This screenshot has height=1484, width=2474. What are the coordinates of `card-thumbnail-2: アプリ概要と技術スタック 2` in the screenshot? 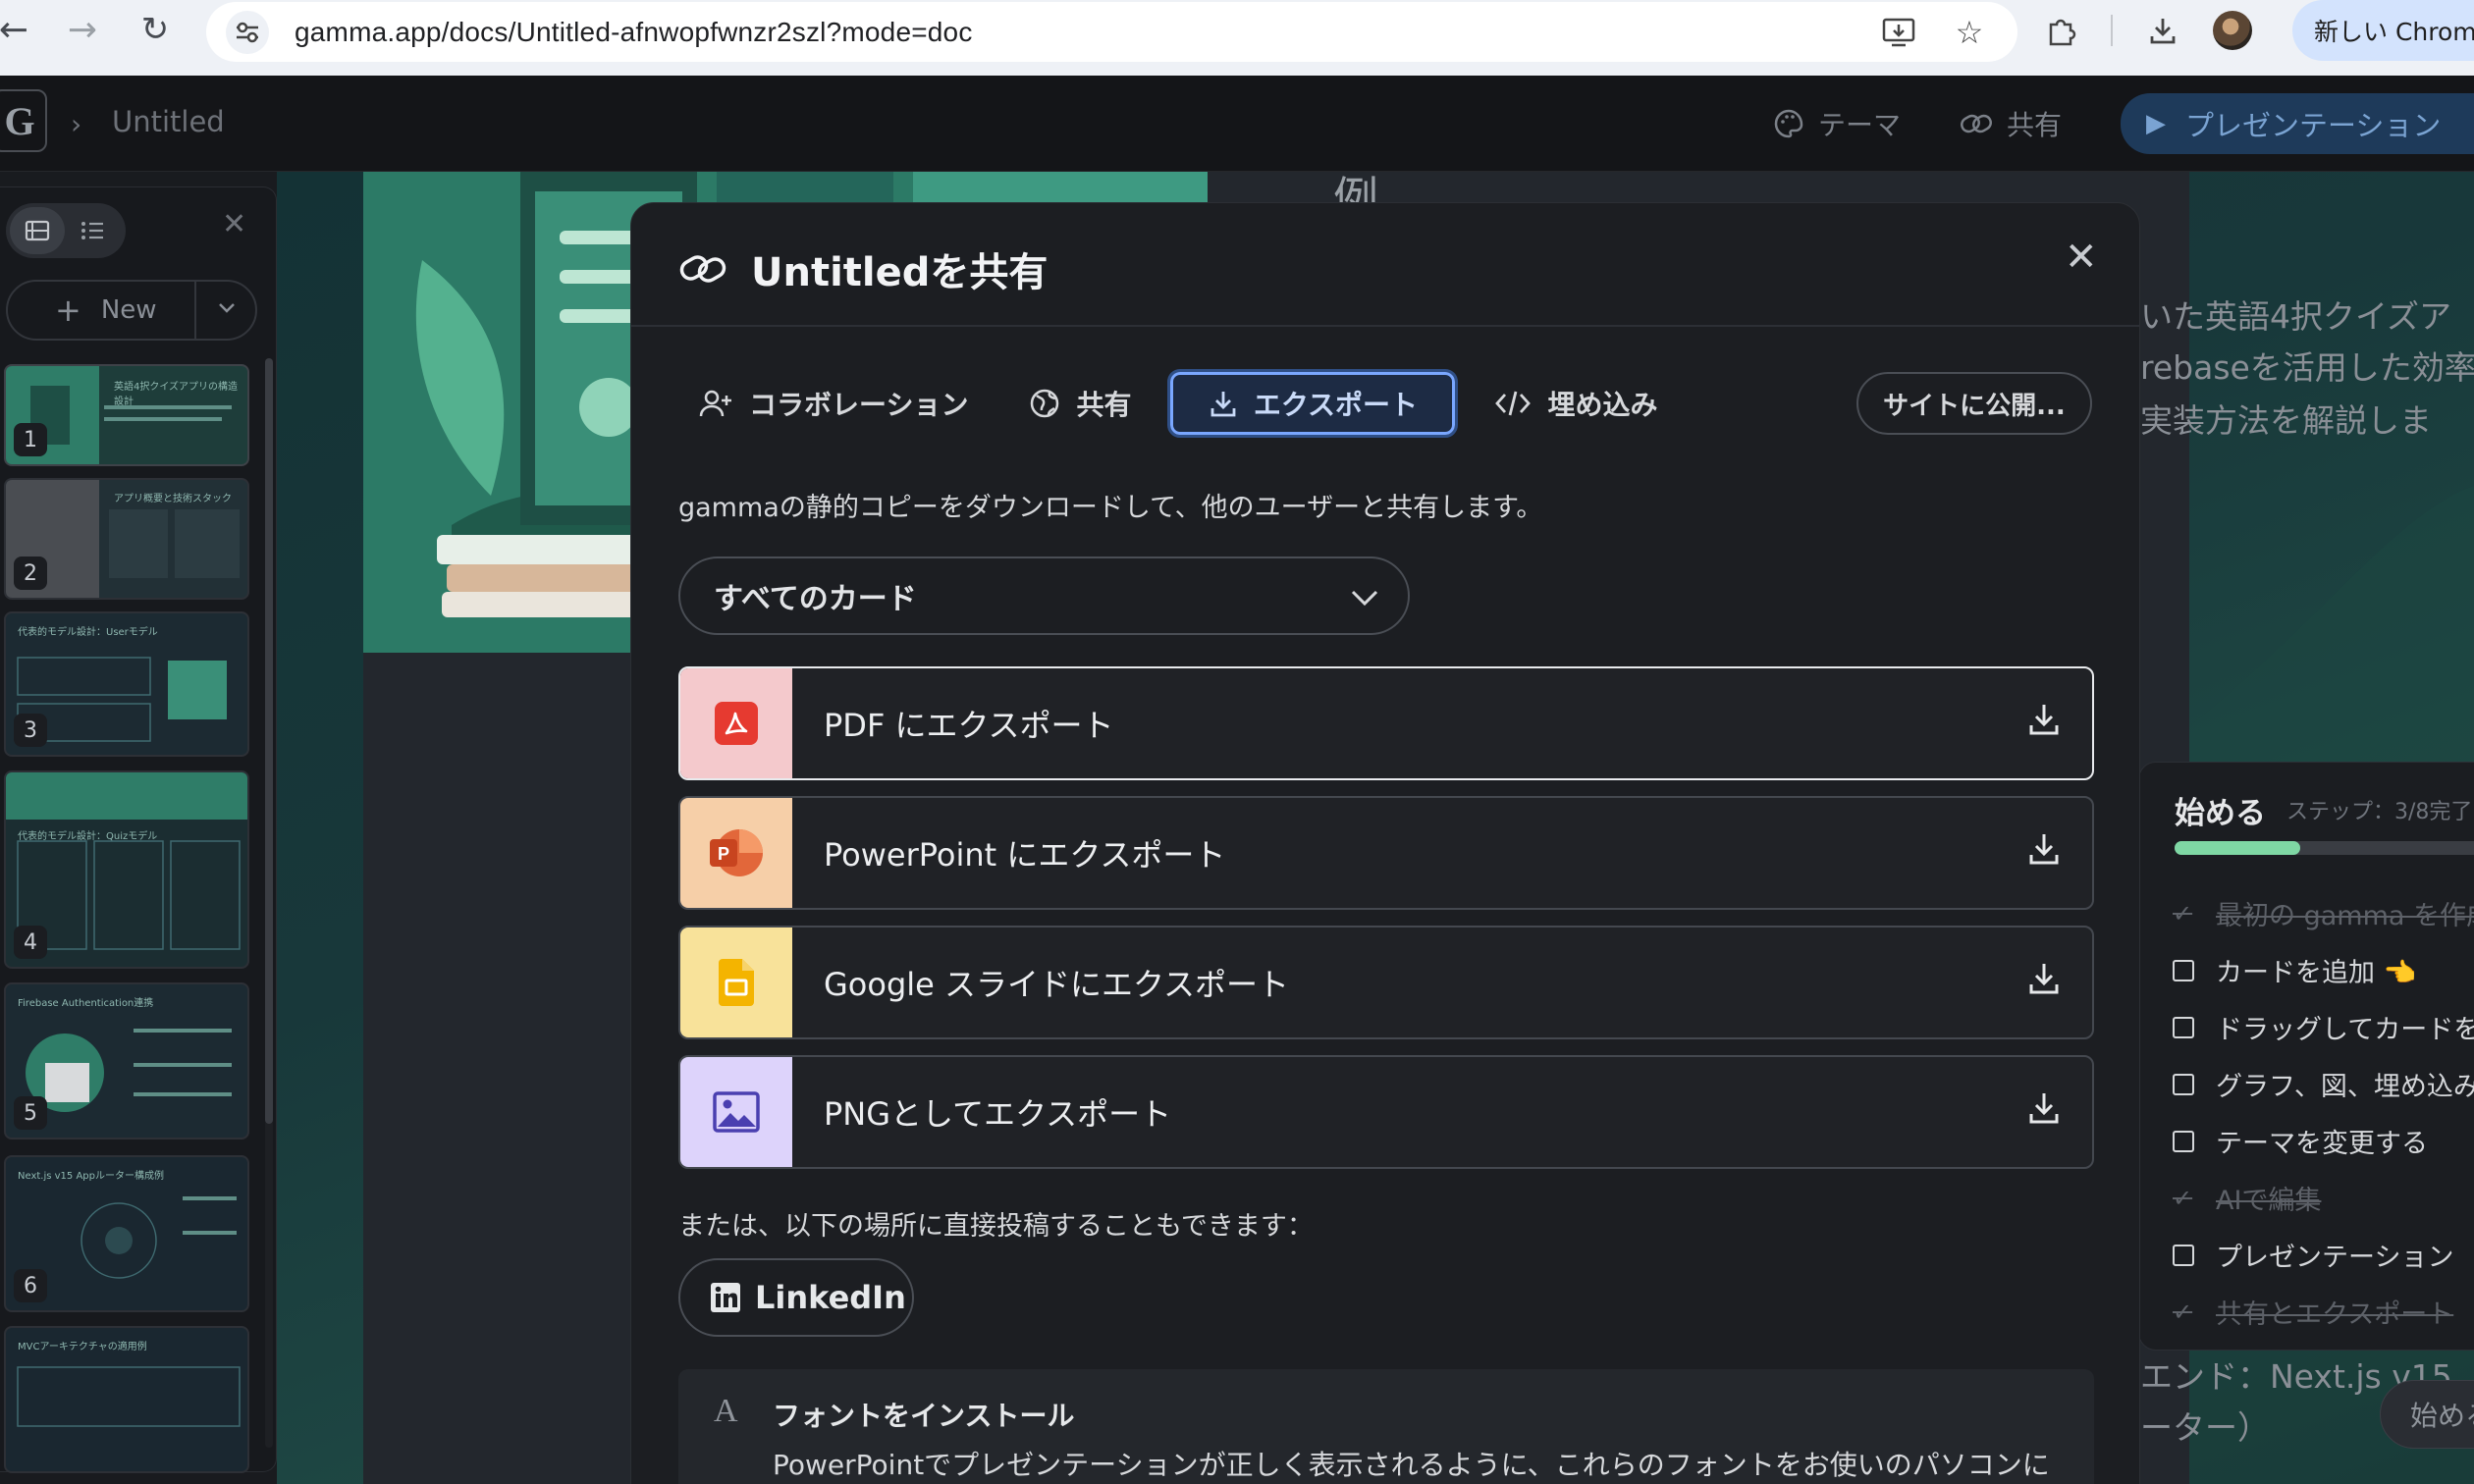 It's located at (126, 539).